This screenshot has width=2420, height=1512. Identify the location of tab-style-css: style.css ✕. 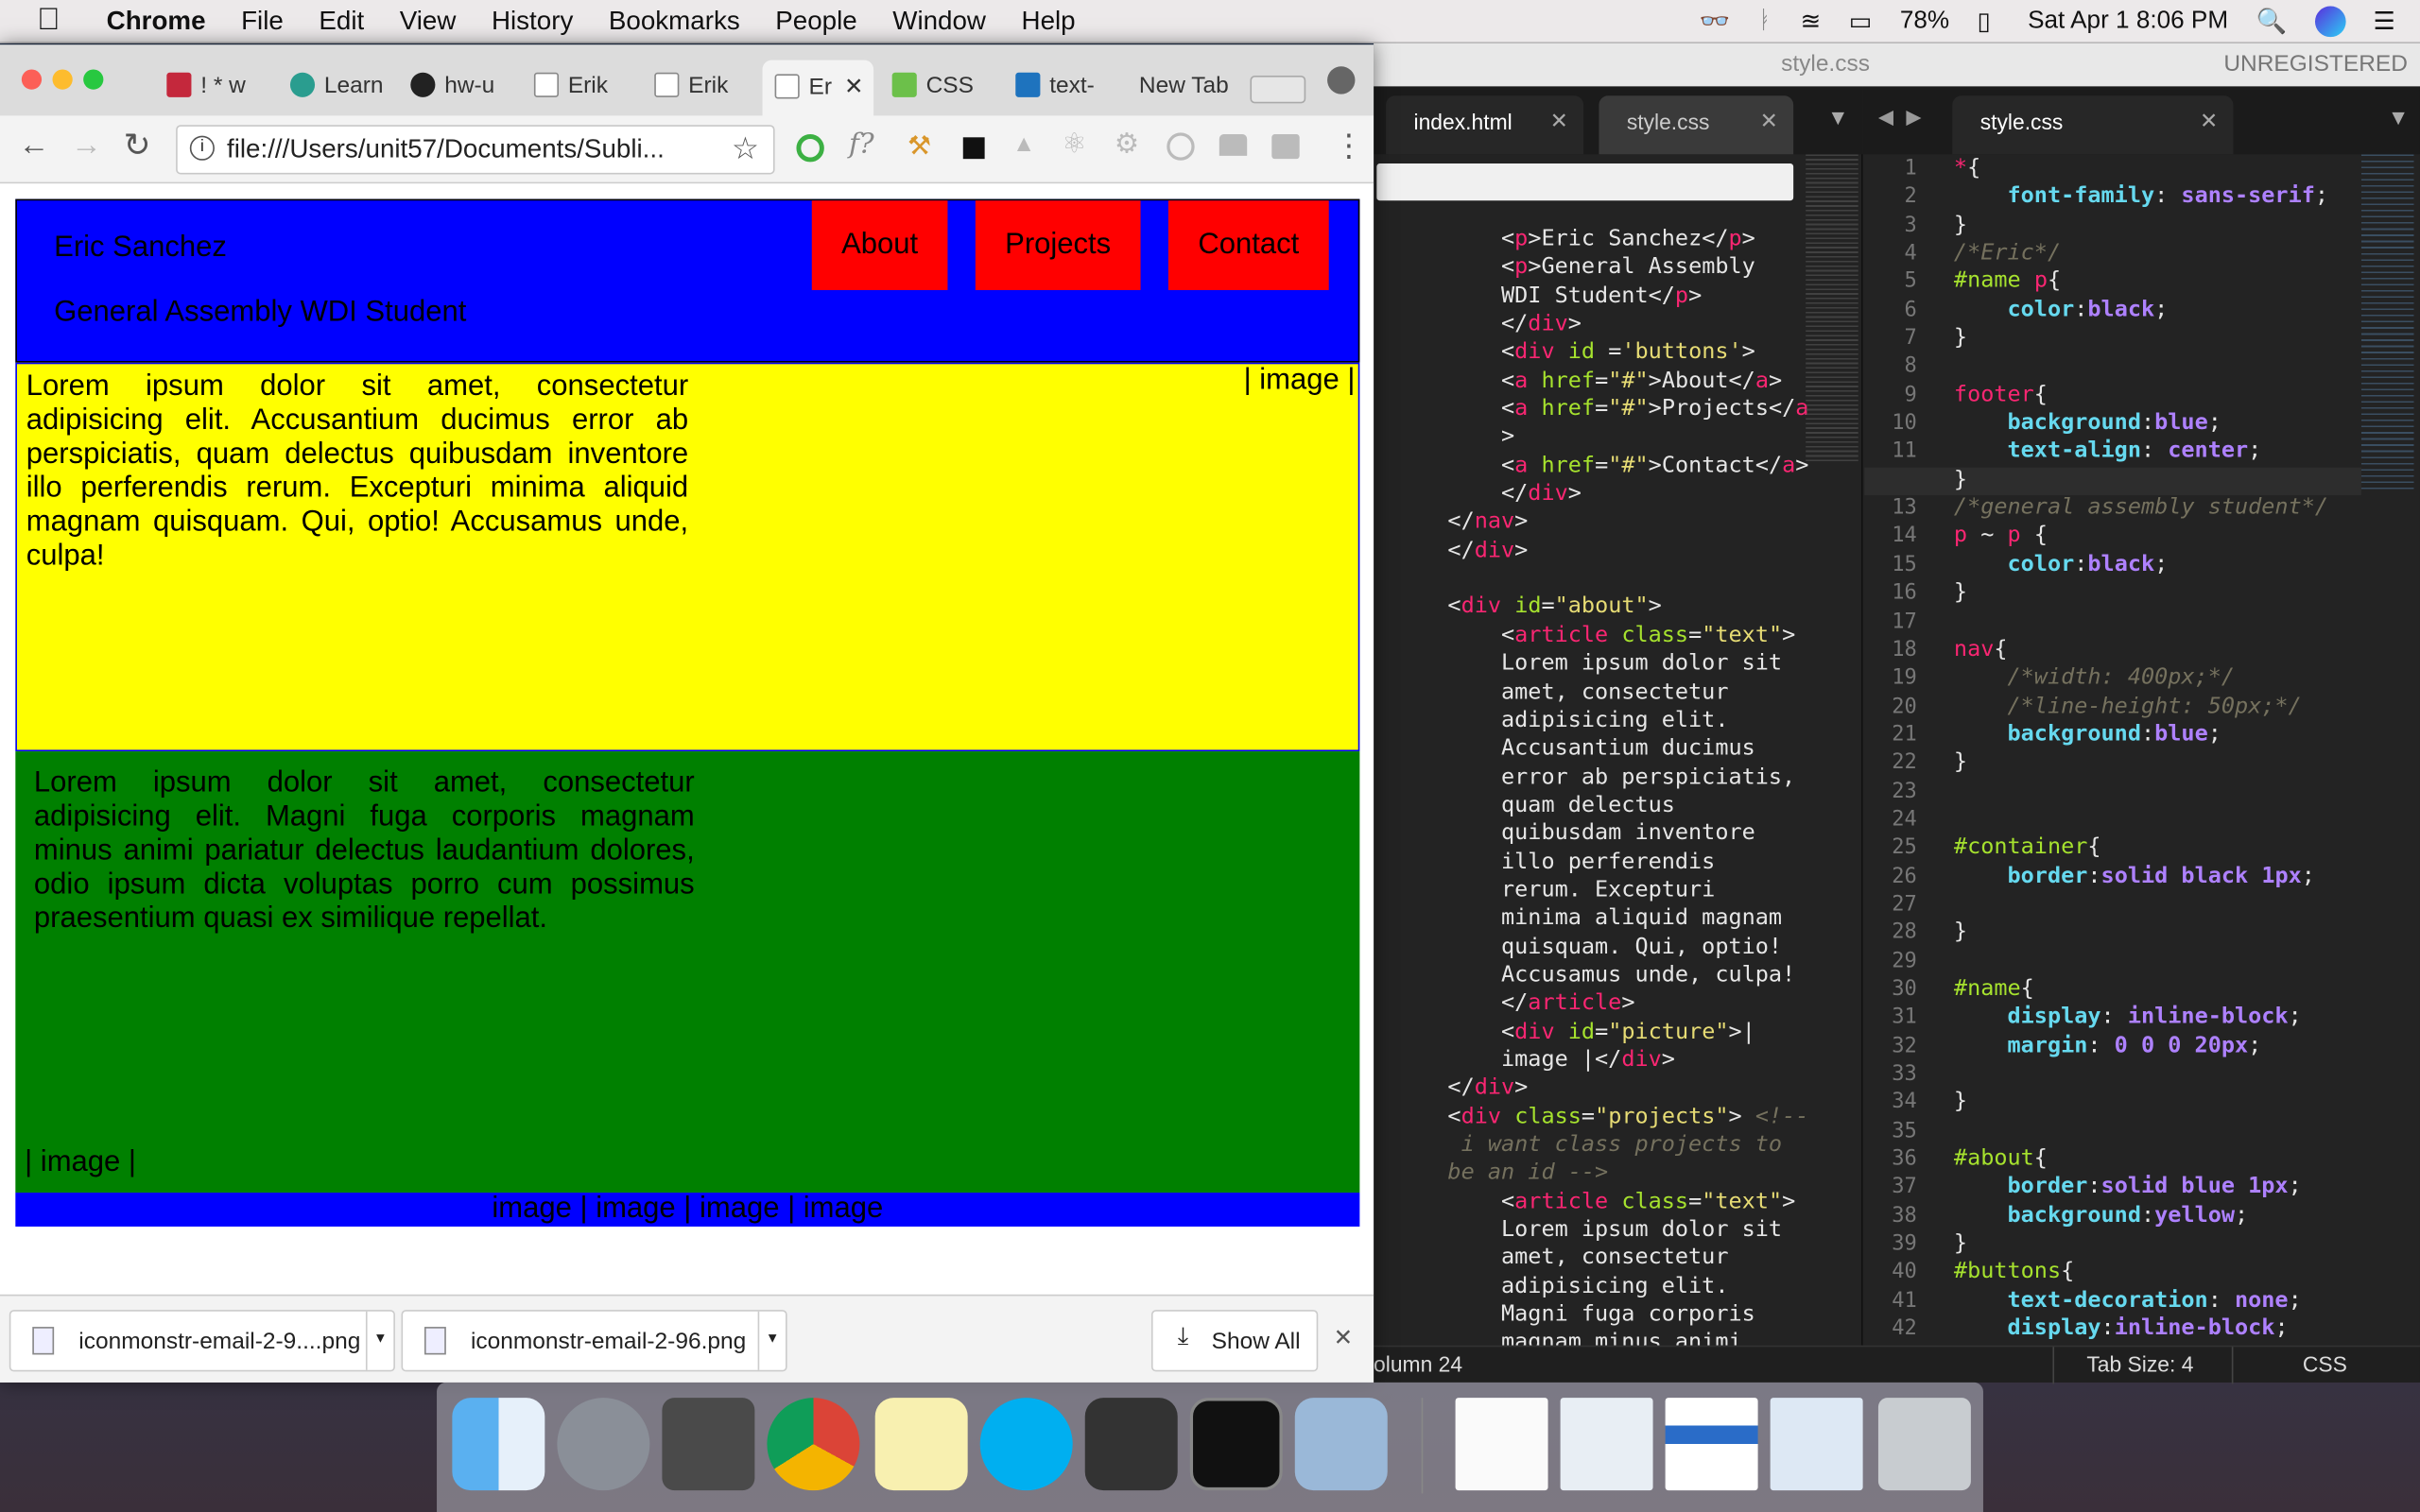
(1696, 125).